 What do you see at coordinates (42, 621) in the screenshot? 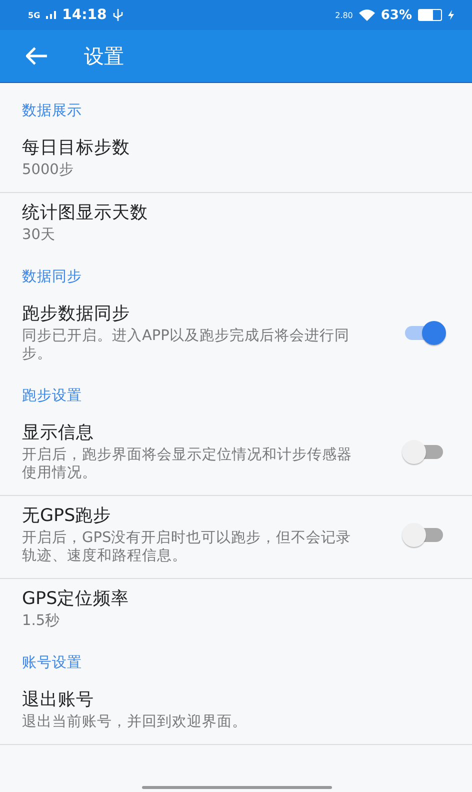
I see `setting-description: 1.5秒` at bounding box center [42, 621].